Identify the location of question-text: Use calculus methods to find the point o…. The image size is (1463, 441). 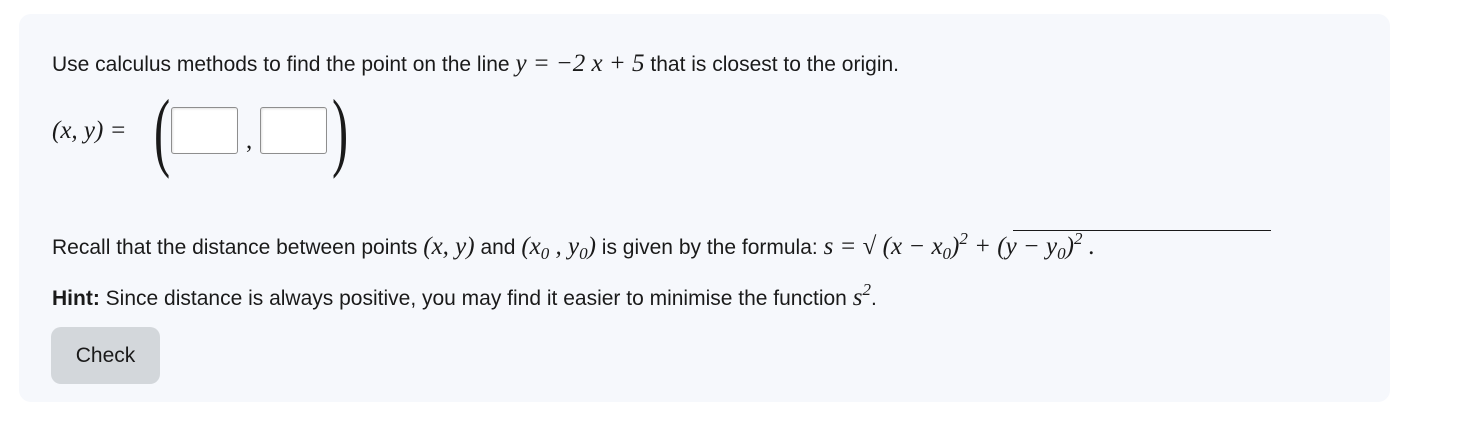
(475, 63).